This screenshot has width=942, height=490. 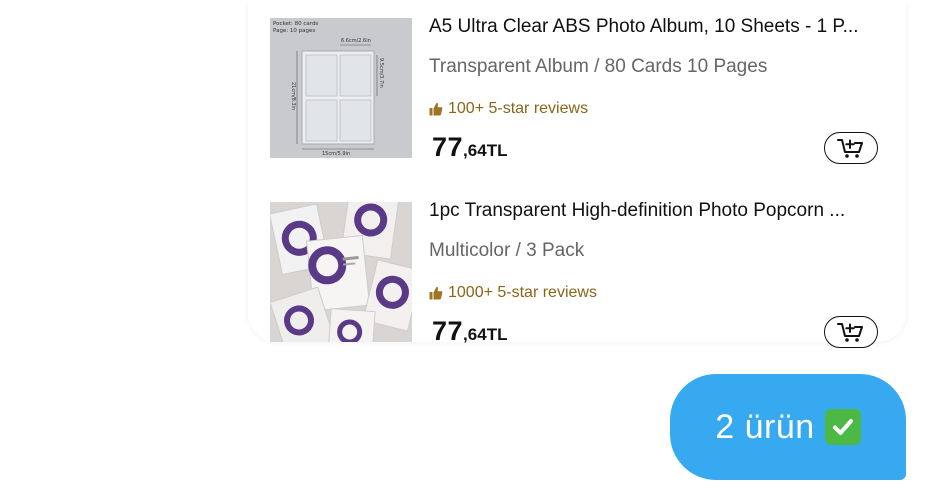 I want to click on product-reviews: 1000+ 5-star reviews, so click(x=513, y=293).